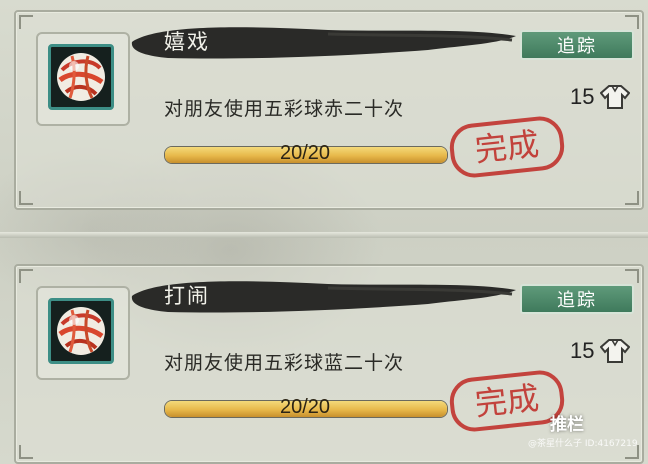 The image size is (648, 464). I want to click on watermark-sub: @茶星什么子 ID:4167219, so click(583, 444).